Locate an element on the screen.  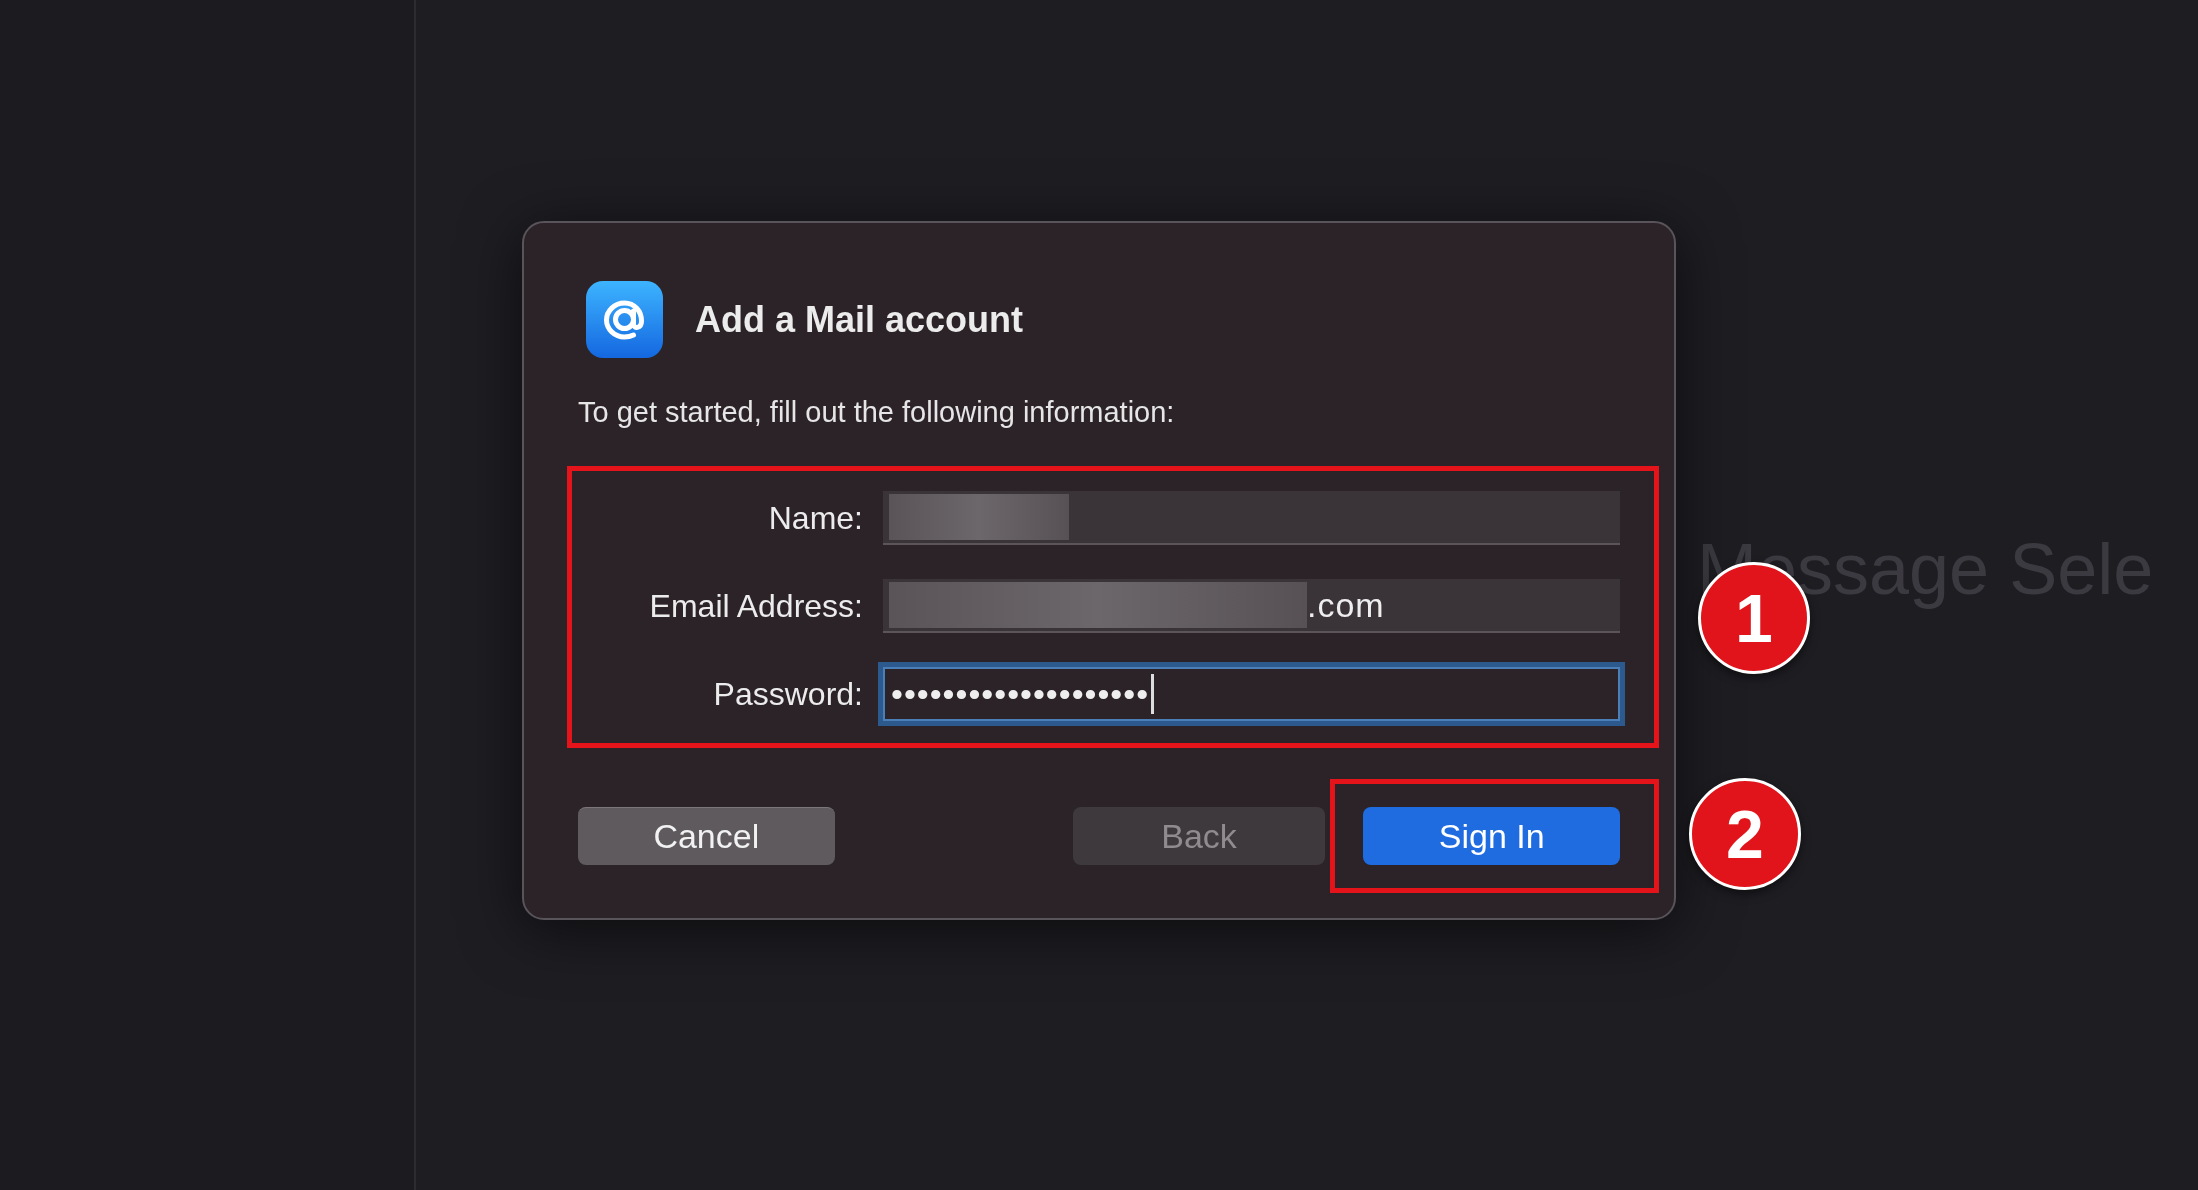
input-field: .com is located at coordinates (1251, 606).